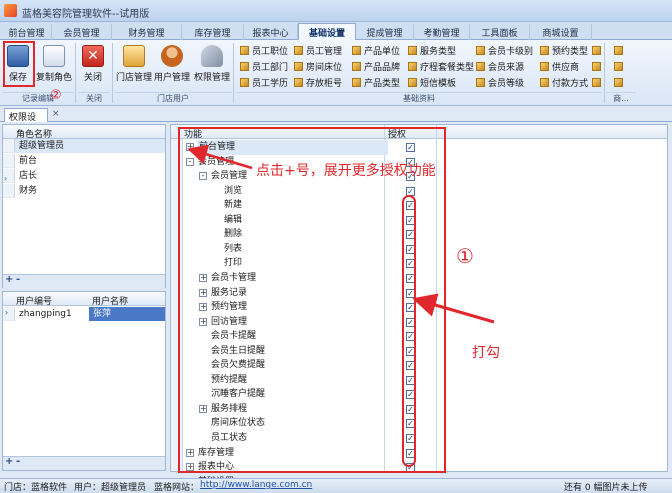 The image size is (672, 493). Describe the element at coordinates (177, 488) in the screenshot. I see `status-website-label: 蓝格网站：` at that location.